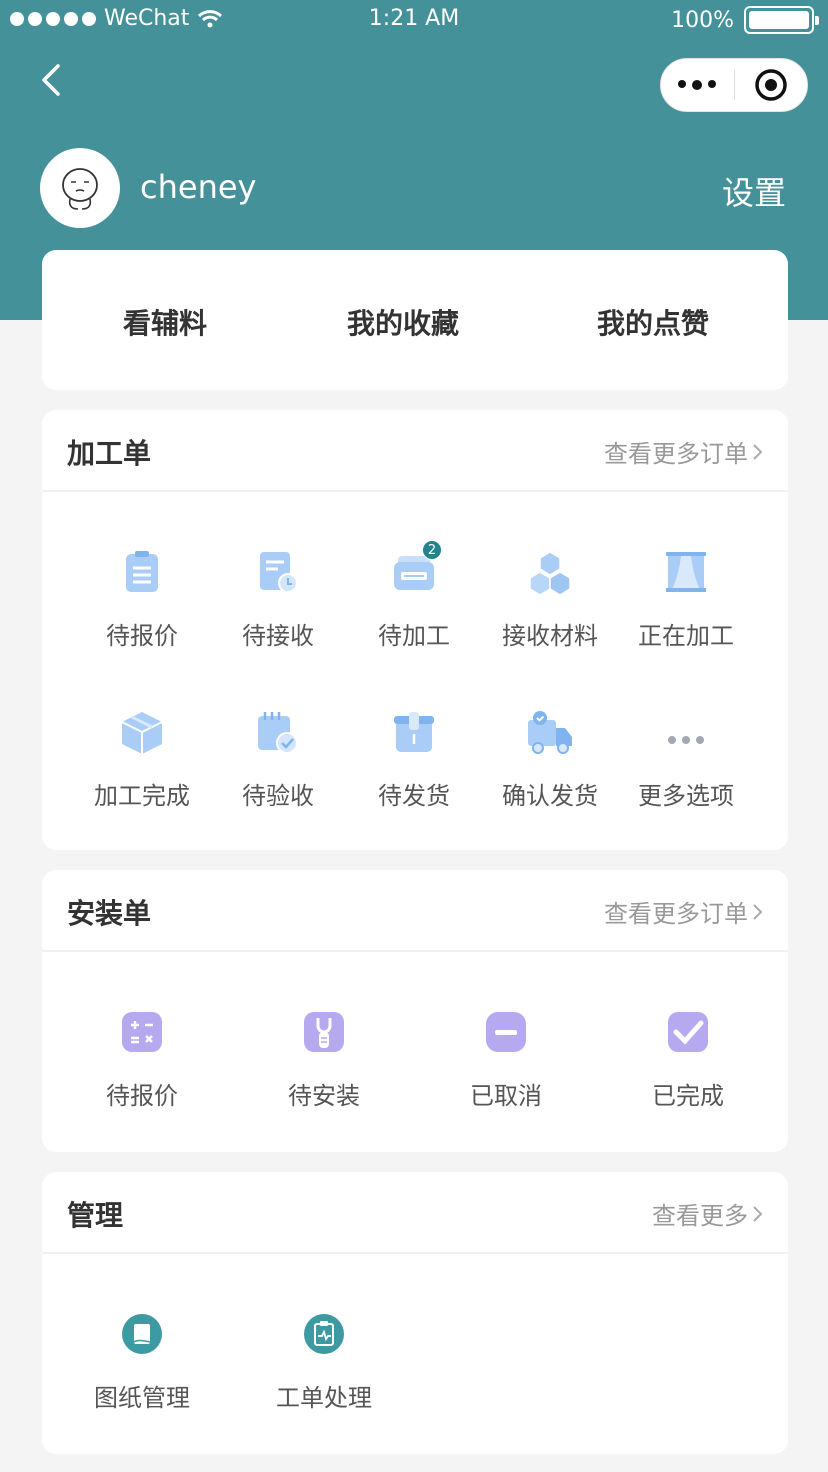  I want to click on management-label: 工单处理, so click(324, 1398).